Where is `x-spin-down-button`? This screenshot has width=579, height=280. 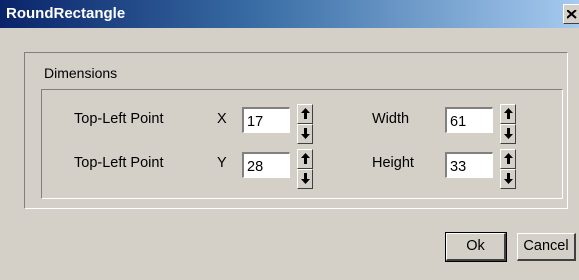
x-spin-down-button is located at coordinates (305, 134).